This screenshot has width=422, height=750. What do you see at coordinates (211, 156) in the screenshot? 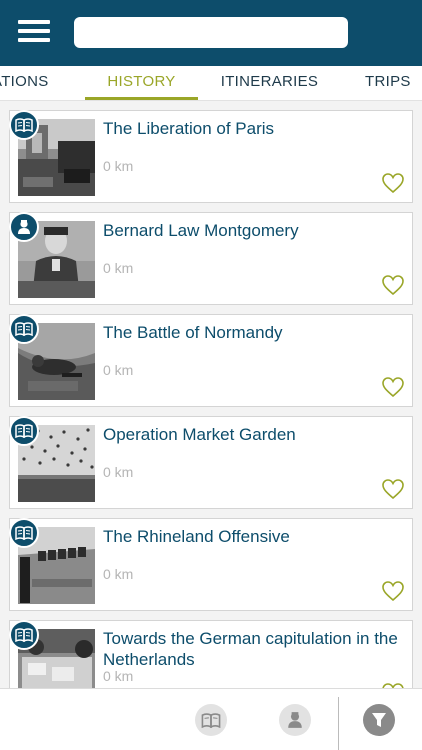
I see `list-item: The Liberation of Paris 0 km` at bounding box center [211, 156].